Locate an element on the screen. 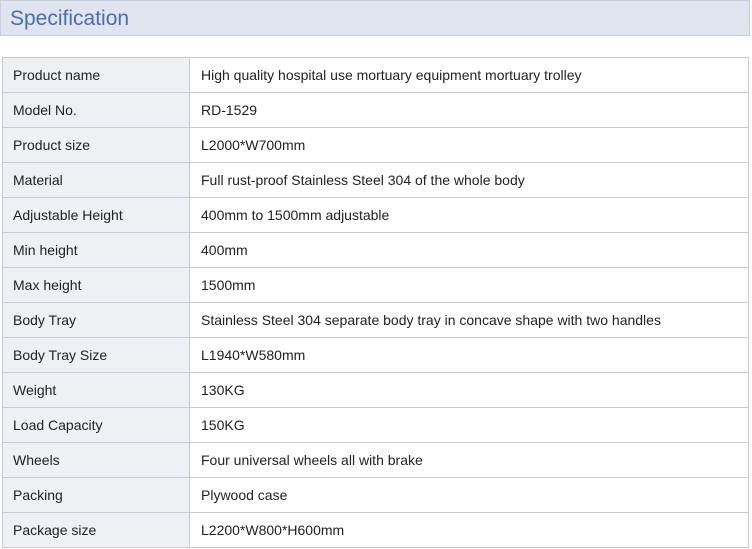 The width and height of the screenshot is (752, 549). table-row: Load Capacity 150KG is located at coordinates (375, 425).